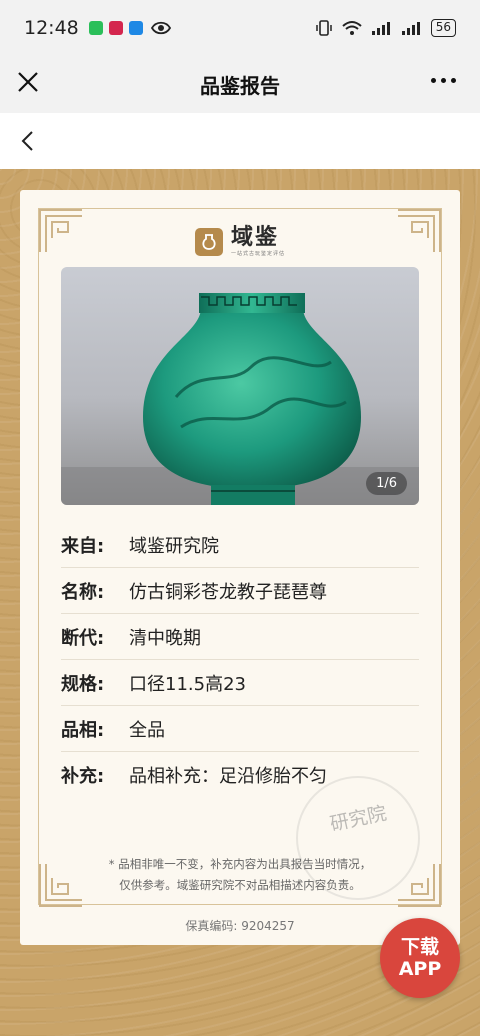 The width and height of the screenshot is (480, 1036). What do you see at coordinates (240, 545) in the screenshot?
I see `info-row-source: 来自: 域鉴研究院` at bounding box center [240, 545].